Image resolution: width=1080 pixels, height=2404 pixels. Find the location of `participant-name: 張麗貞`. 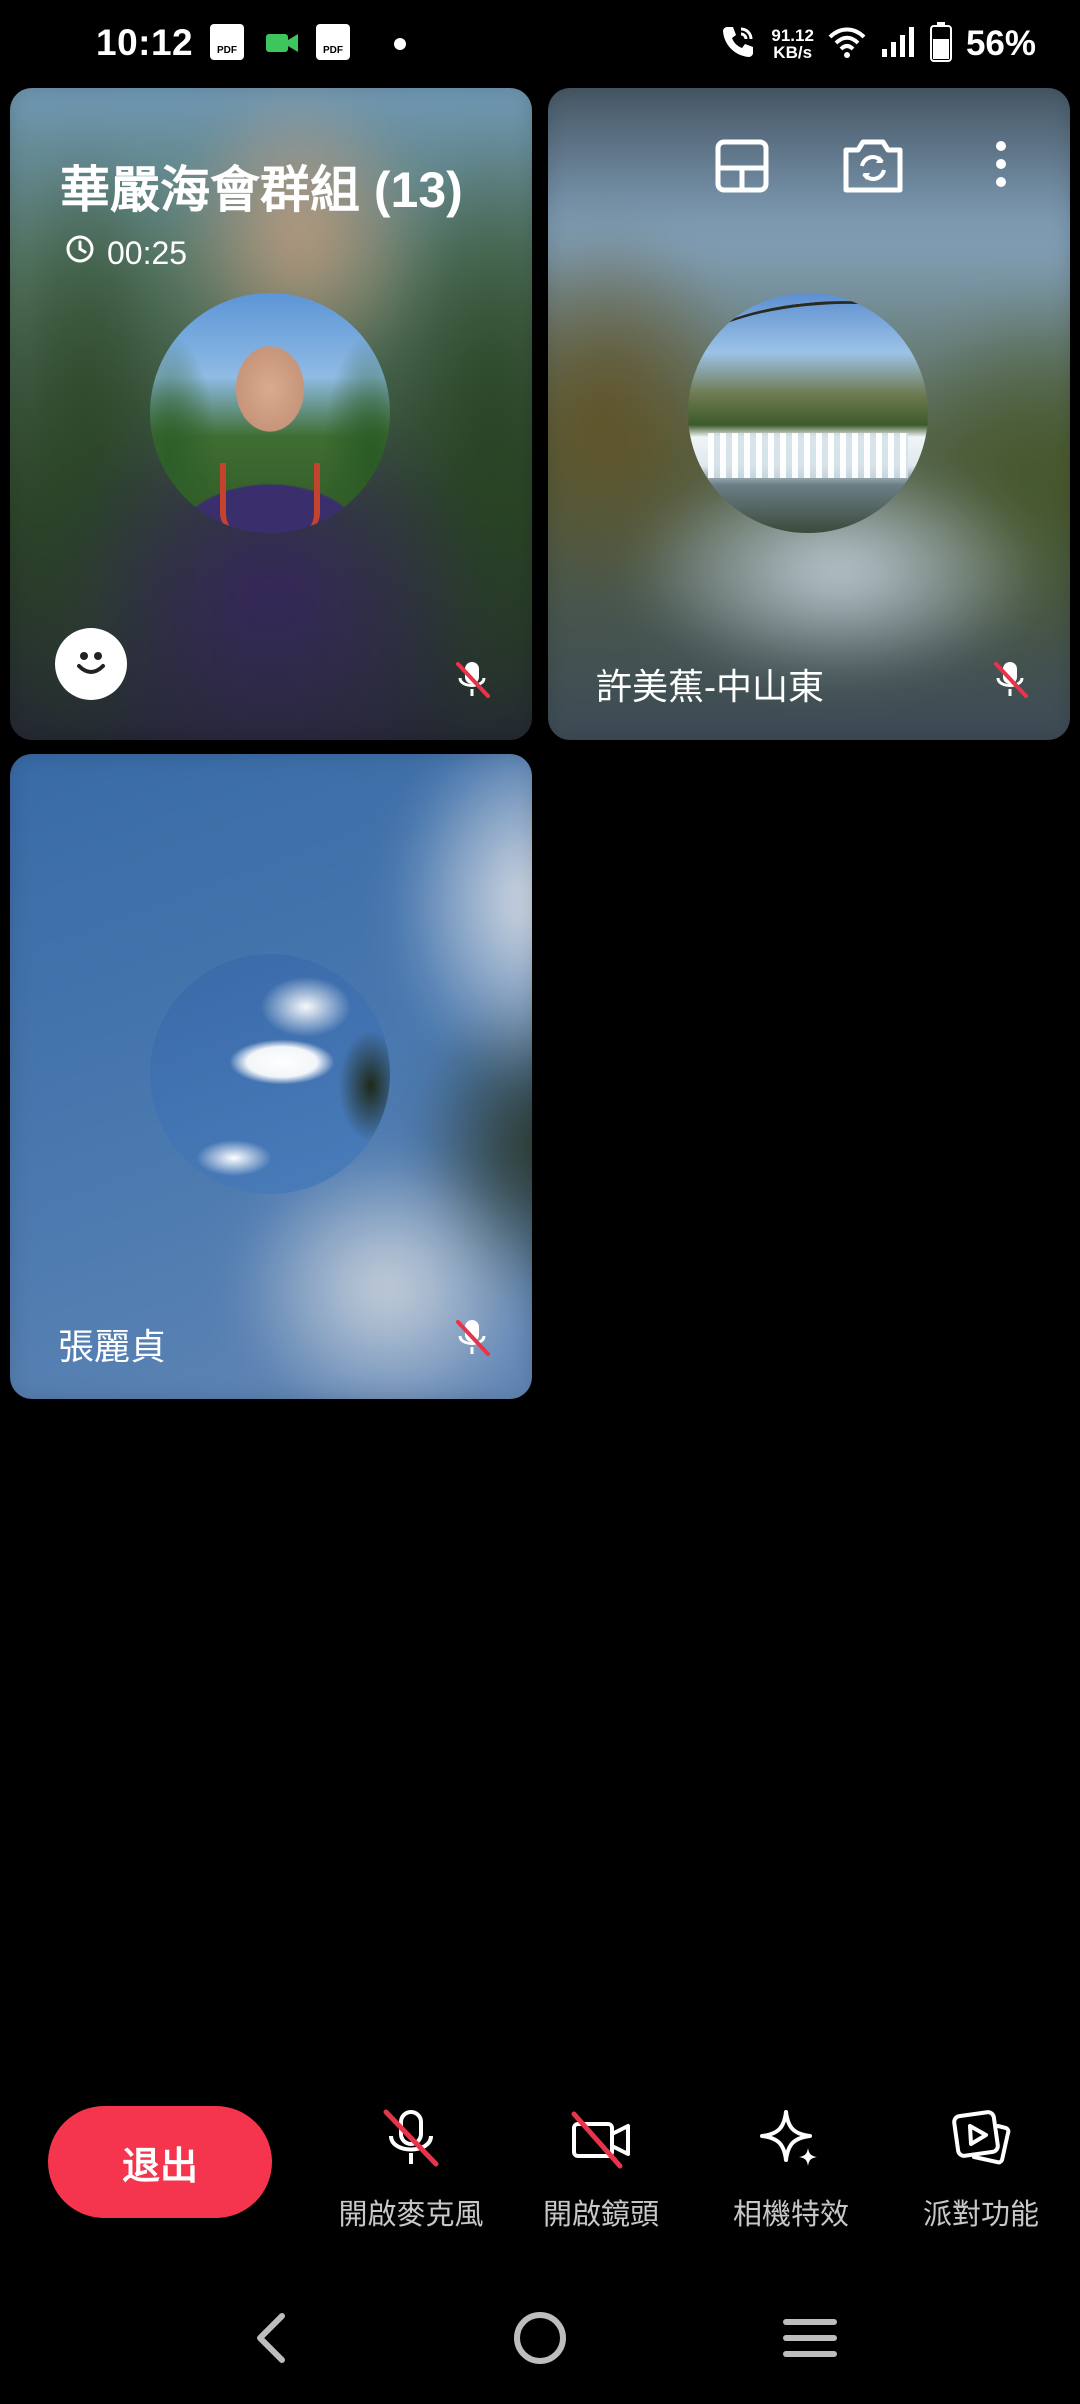

participant-name: 張麗貞 is located at coordinates (112, 1346).